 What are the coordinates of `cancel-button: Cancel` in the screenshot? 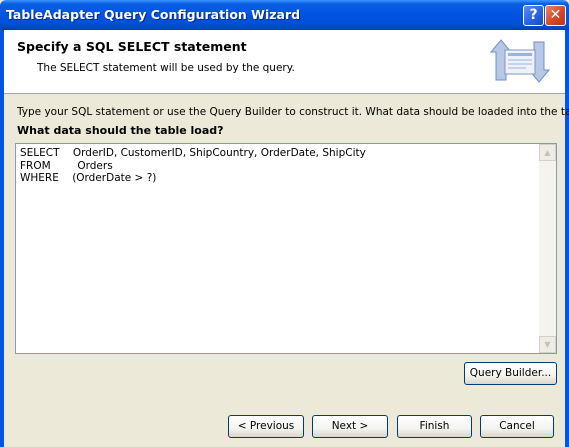 It's located at (517, 426).